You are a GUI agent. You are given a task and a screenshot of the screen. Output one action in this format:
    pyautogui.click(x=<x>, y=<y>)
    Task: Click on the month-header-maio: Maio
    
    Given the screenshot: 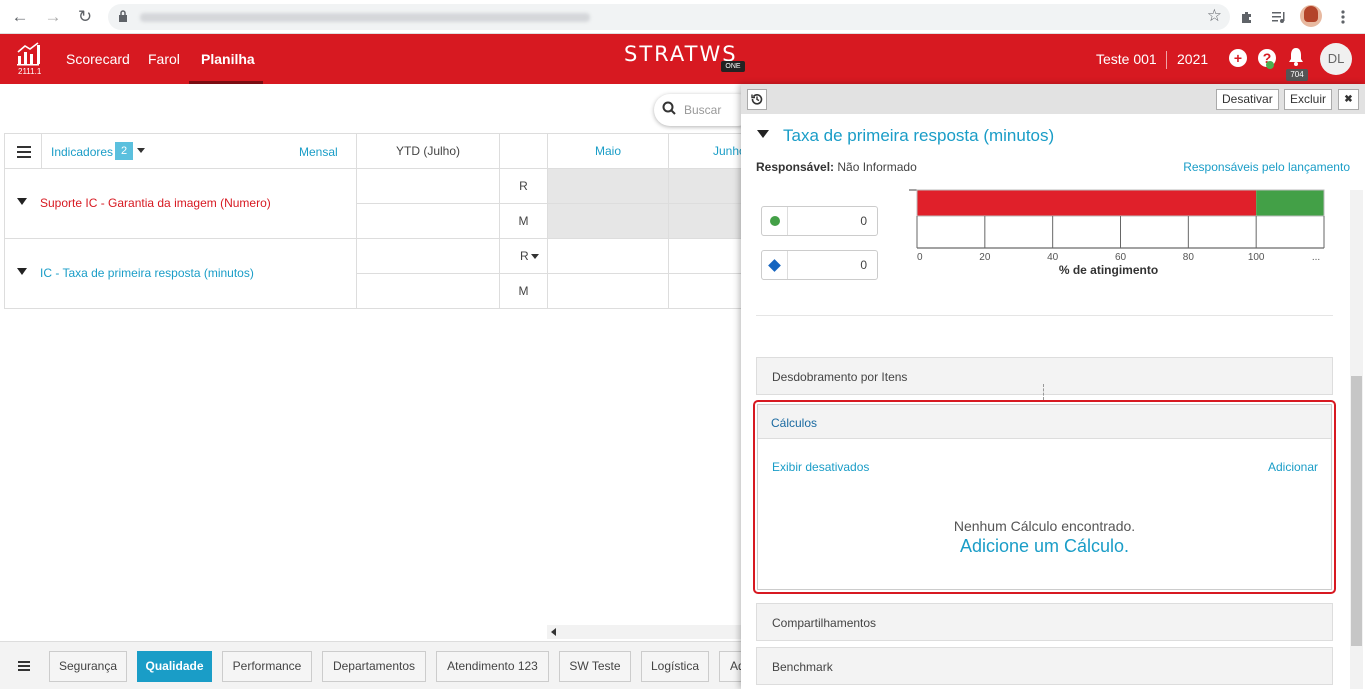 What is the action you would take?
    pyautogui.click(x=608, y=151)
    